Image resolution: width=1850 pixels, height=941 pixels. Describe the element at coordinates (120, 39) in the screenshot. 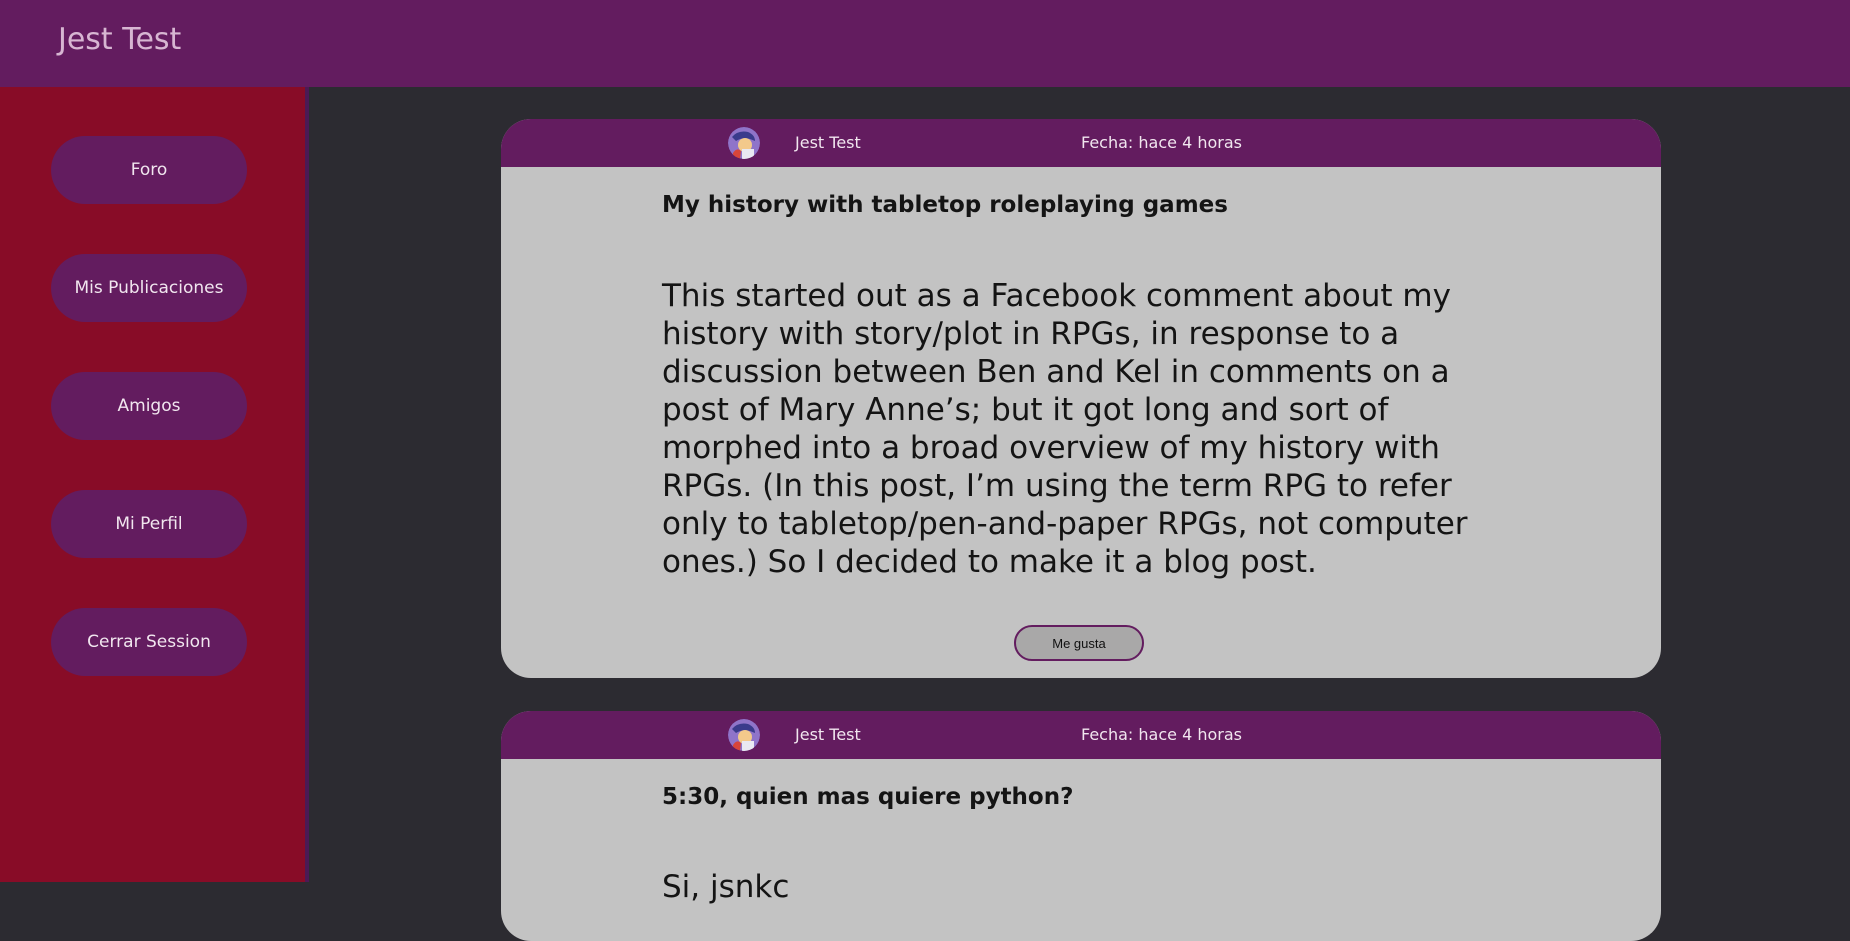

I see `app-title: Jest Test` at that location.